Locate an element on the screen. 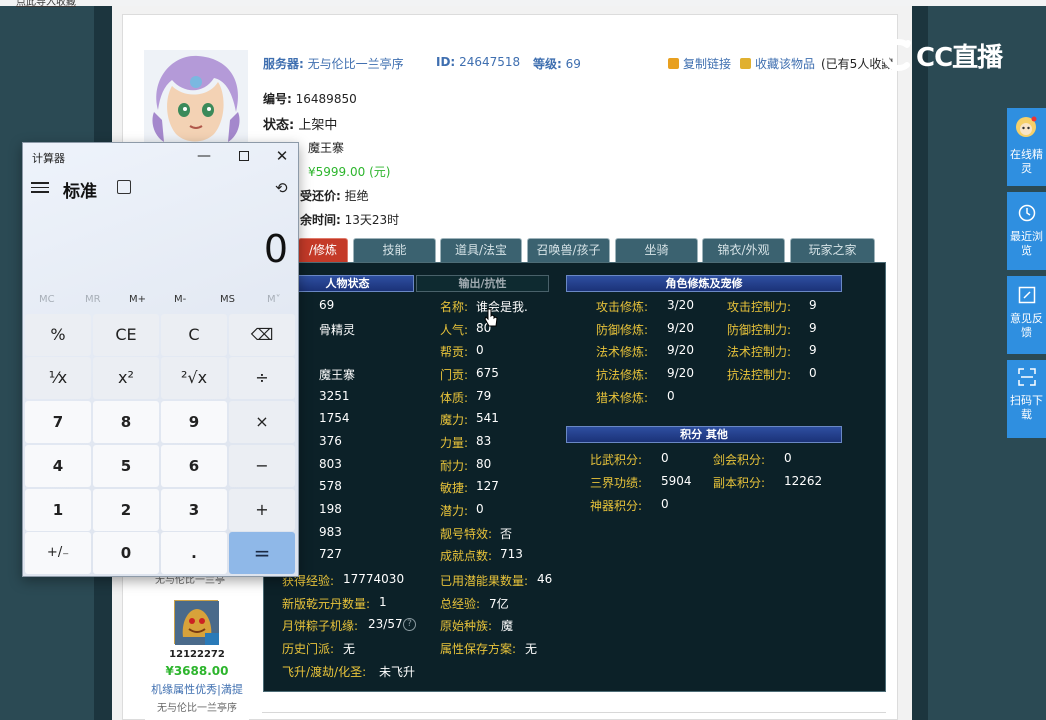  memory-subtract: M- is located at coordinates (180, 299).